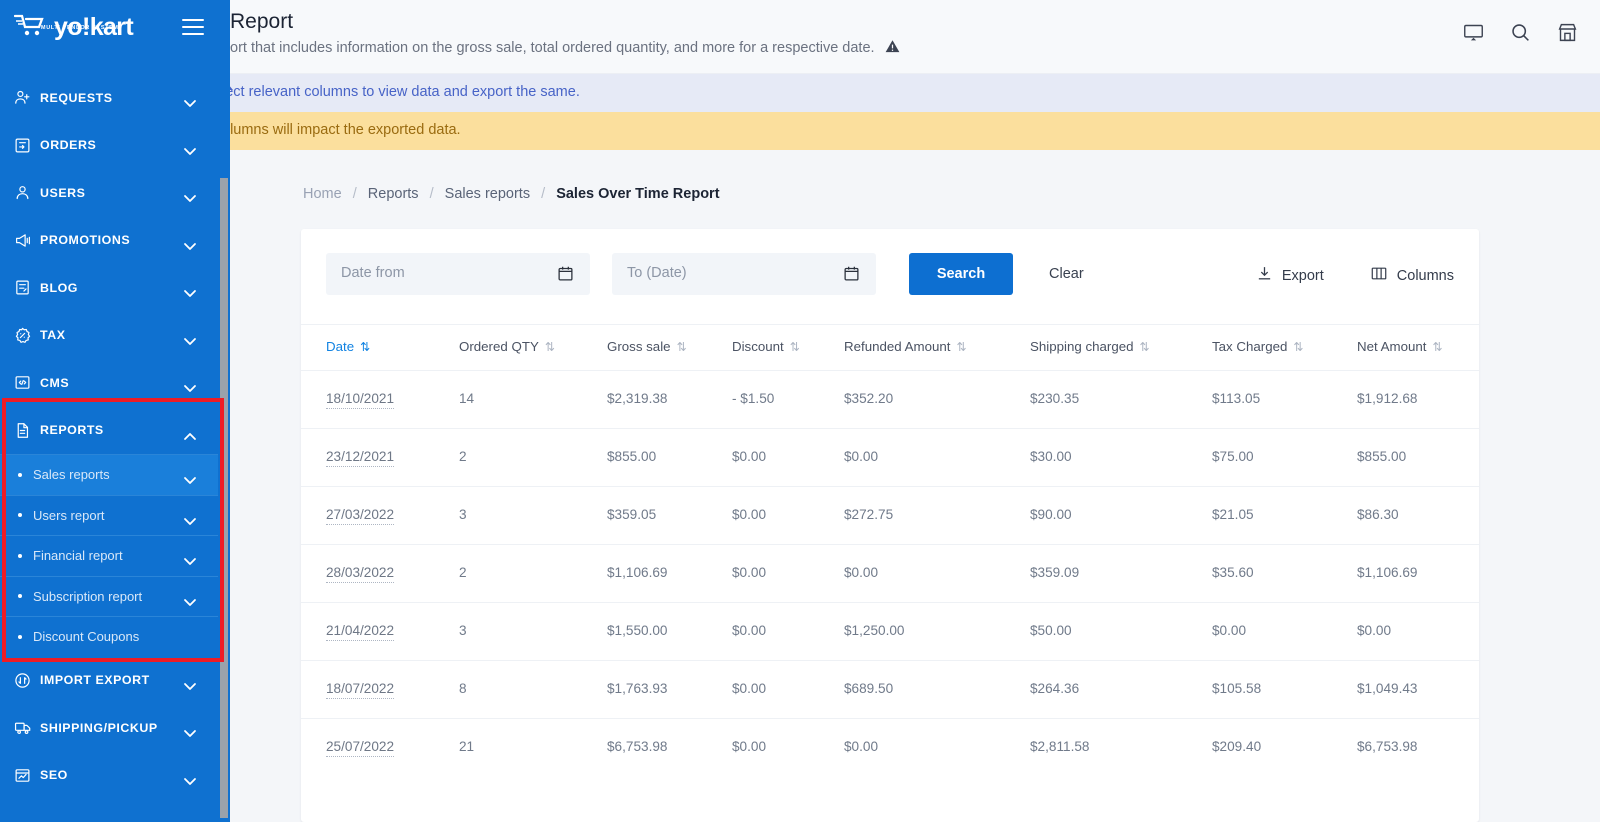  What do you see at coordinates (393, 194) in the screenshot?
I see `breadcrumb-item-reports: Reports` at bounding box center [393, 194].